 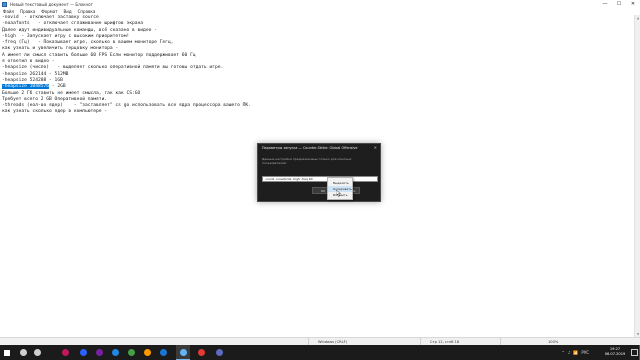 I want to click on title-bar: Новый текстовый документ — Блокнот — ☐ ✕, so click(x=320, y=4).